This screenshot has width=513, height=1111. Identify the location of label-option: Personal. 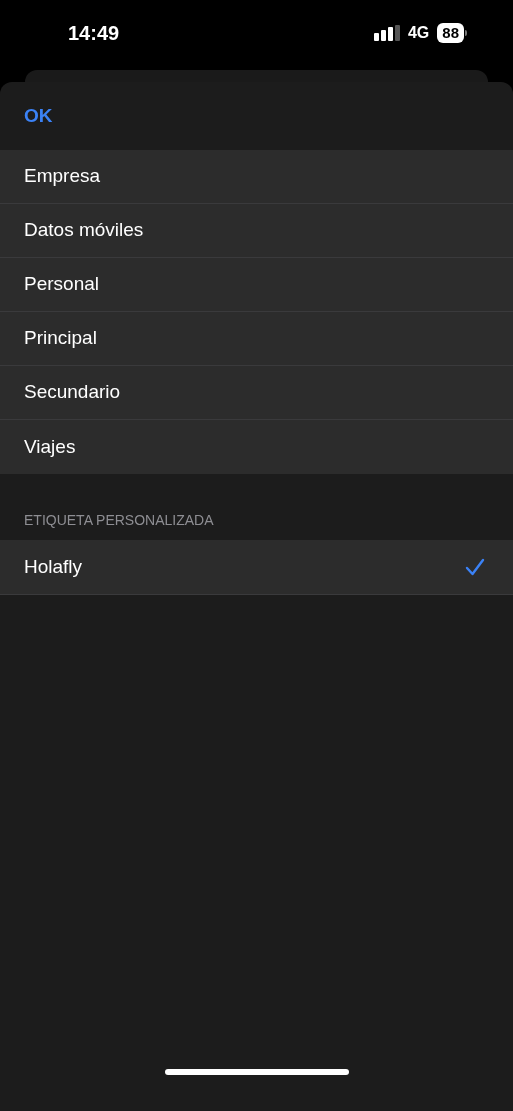
(256, 285).